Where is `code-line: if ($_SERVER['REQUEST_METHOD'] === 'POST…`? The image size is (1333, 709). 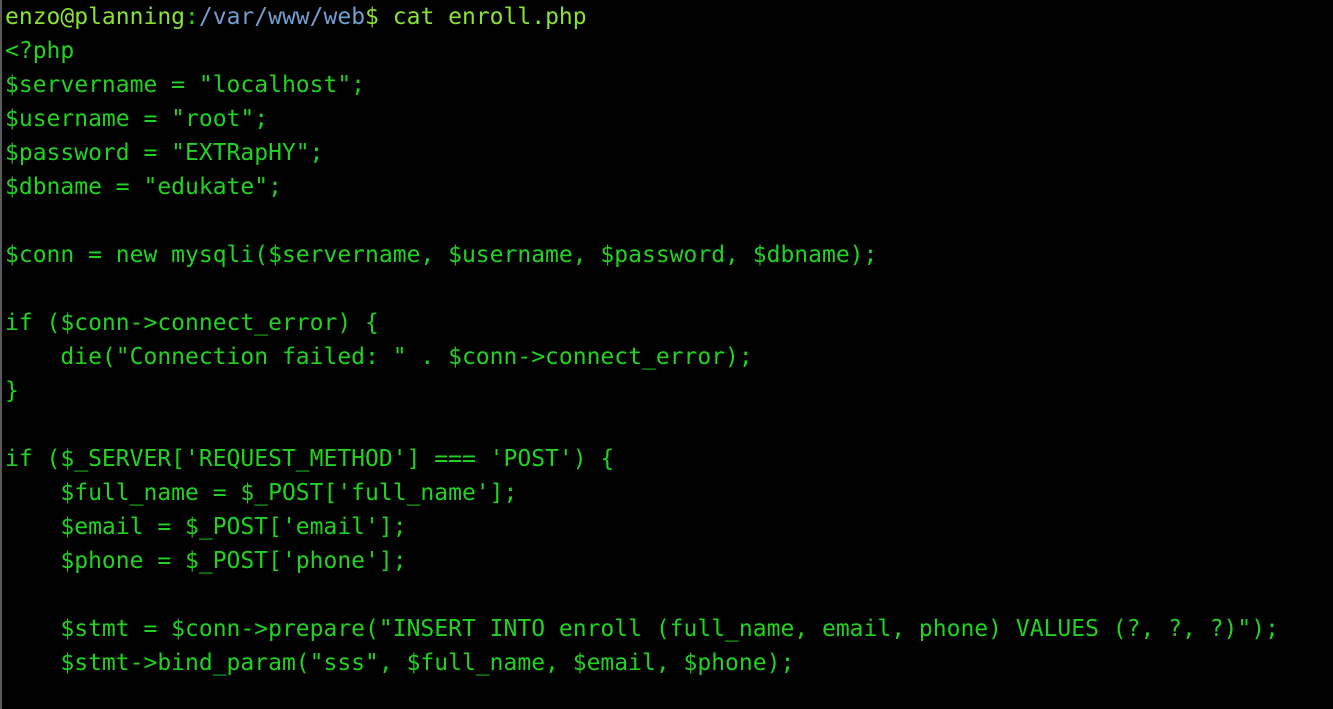
code-line: if ($_SERVER['REQUEST_METHOD'] === 'POST… is located at coordinates (310, 459).